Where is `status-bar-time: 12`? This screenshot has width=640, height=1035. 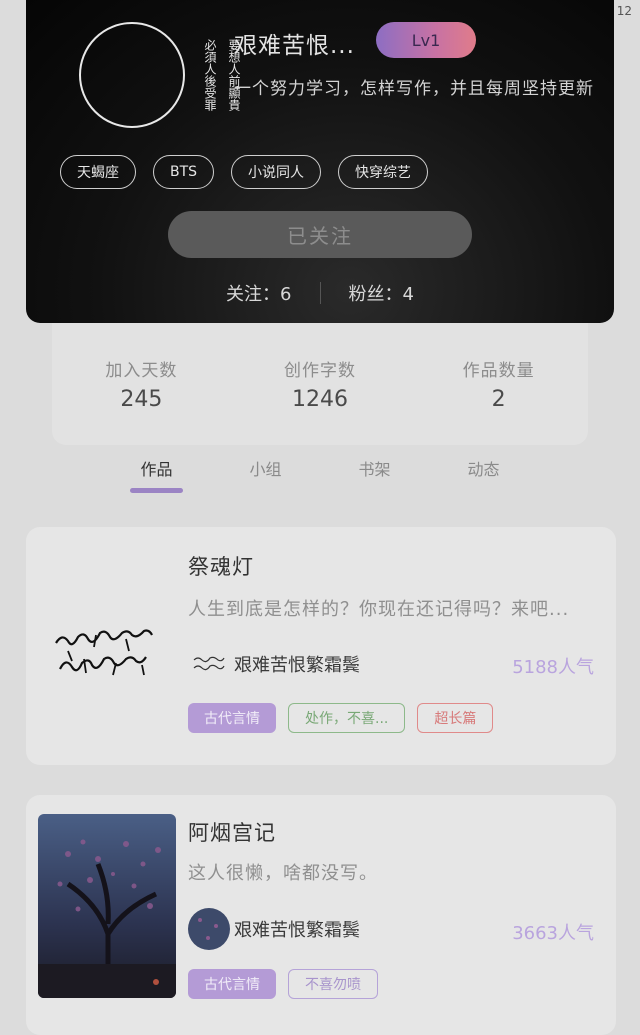
status-bar-time: 12 is located at coordinates (624, 11).